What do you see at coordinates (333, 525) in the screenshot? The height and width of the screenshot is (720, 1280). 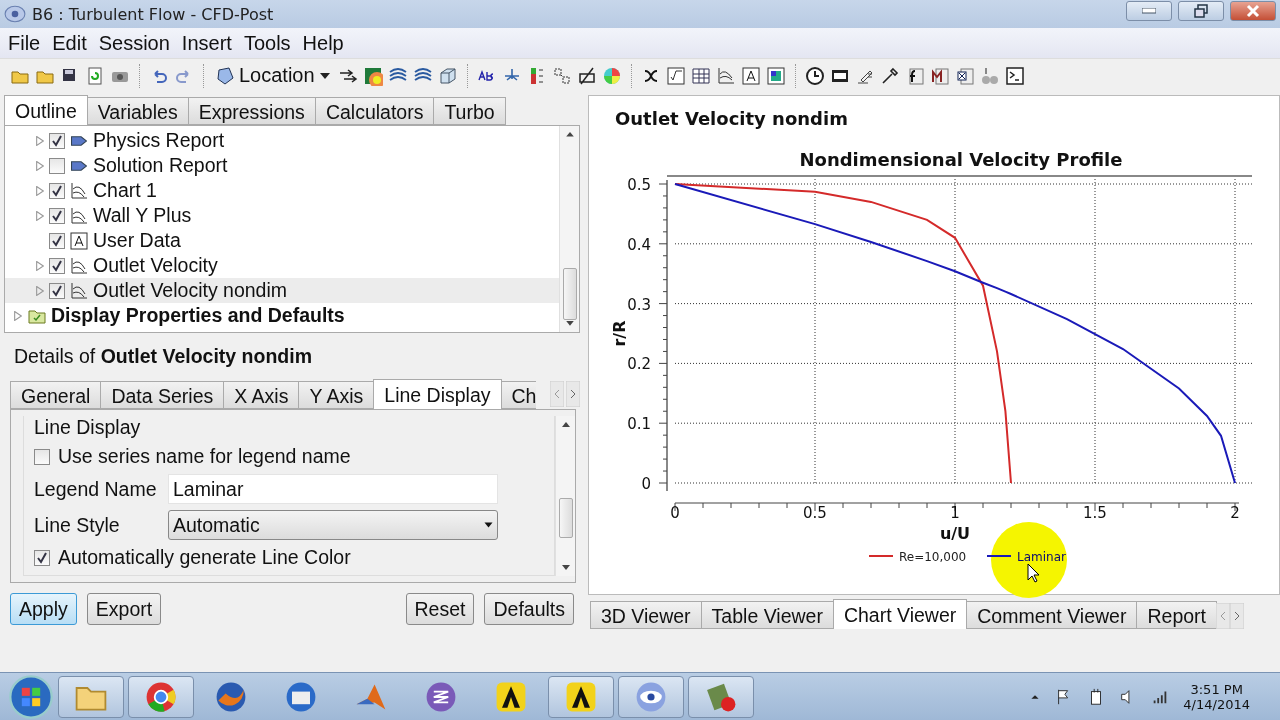 I see `line-style-select: Automatic` at bounding box center [333, 525].